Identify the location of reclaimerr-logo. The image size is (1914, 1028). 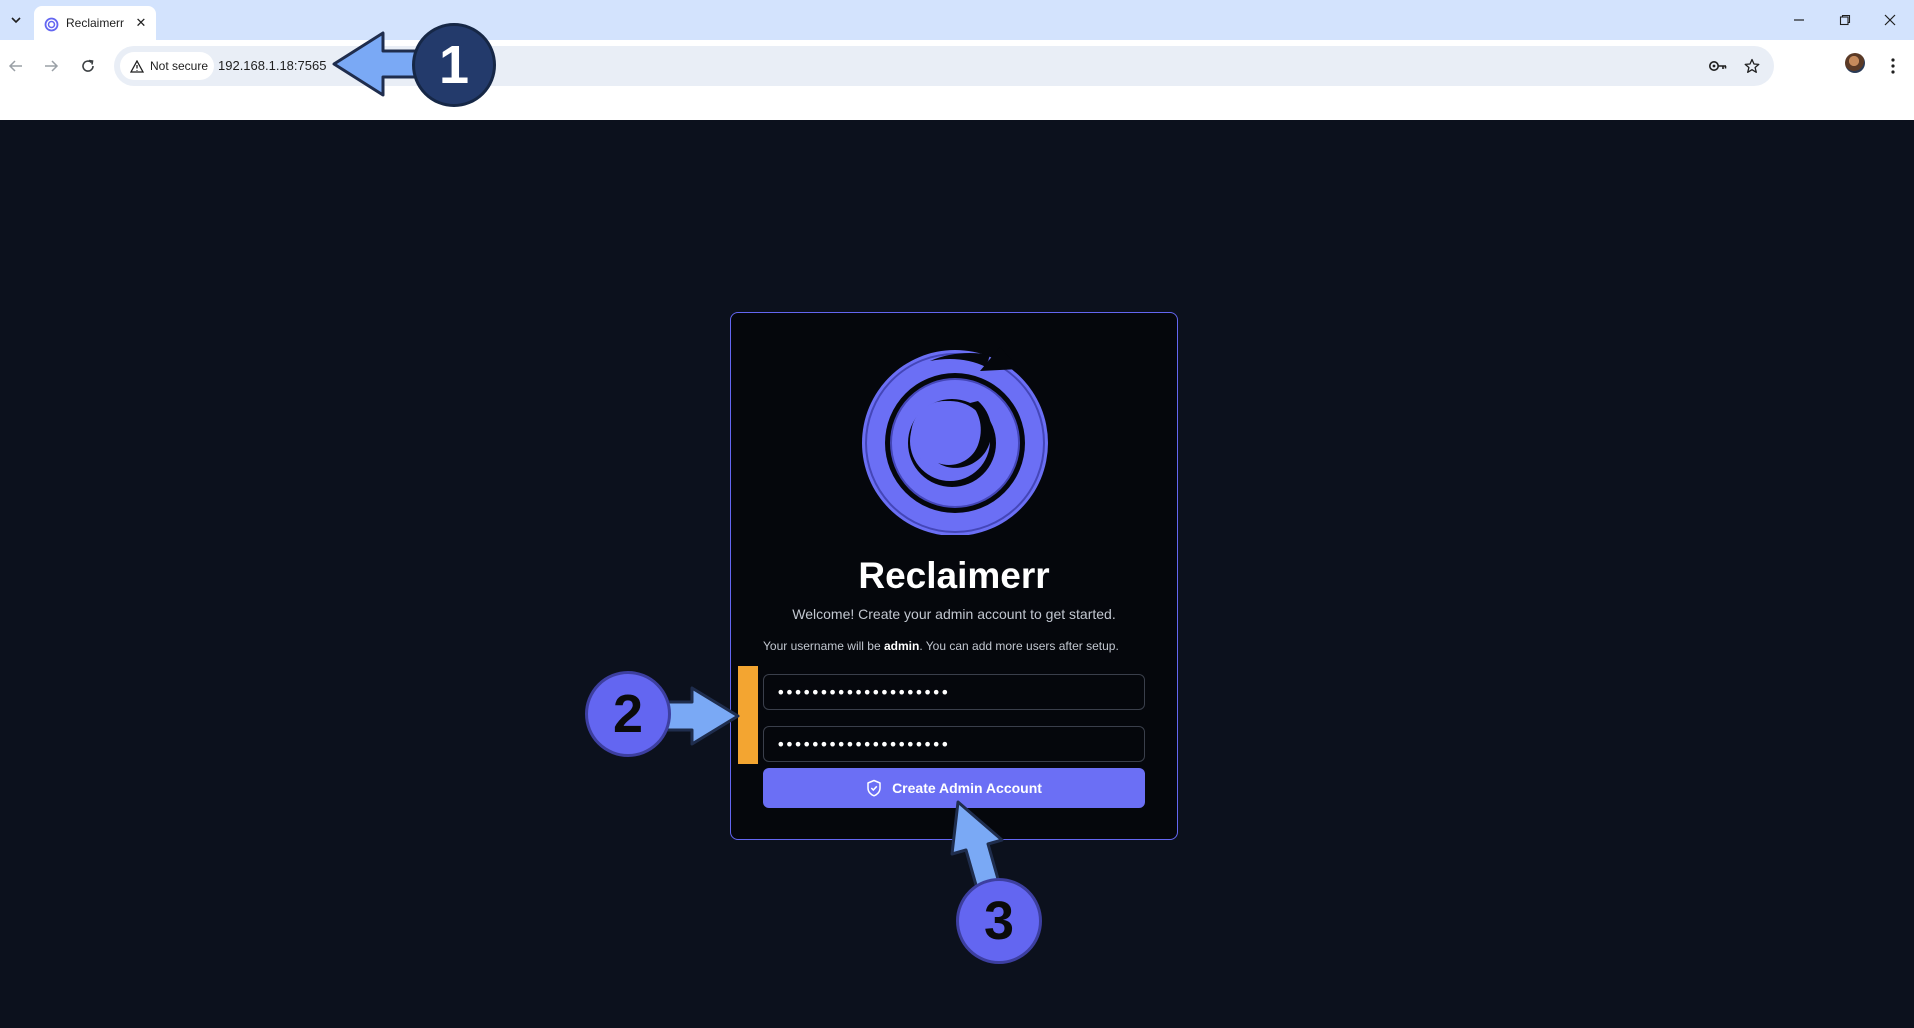
(955, 441).